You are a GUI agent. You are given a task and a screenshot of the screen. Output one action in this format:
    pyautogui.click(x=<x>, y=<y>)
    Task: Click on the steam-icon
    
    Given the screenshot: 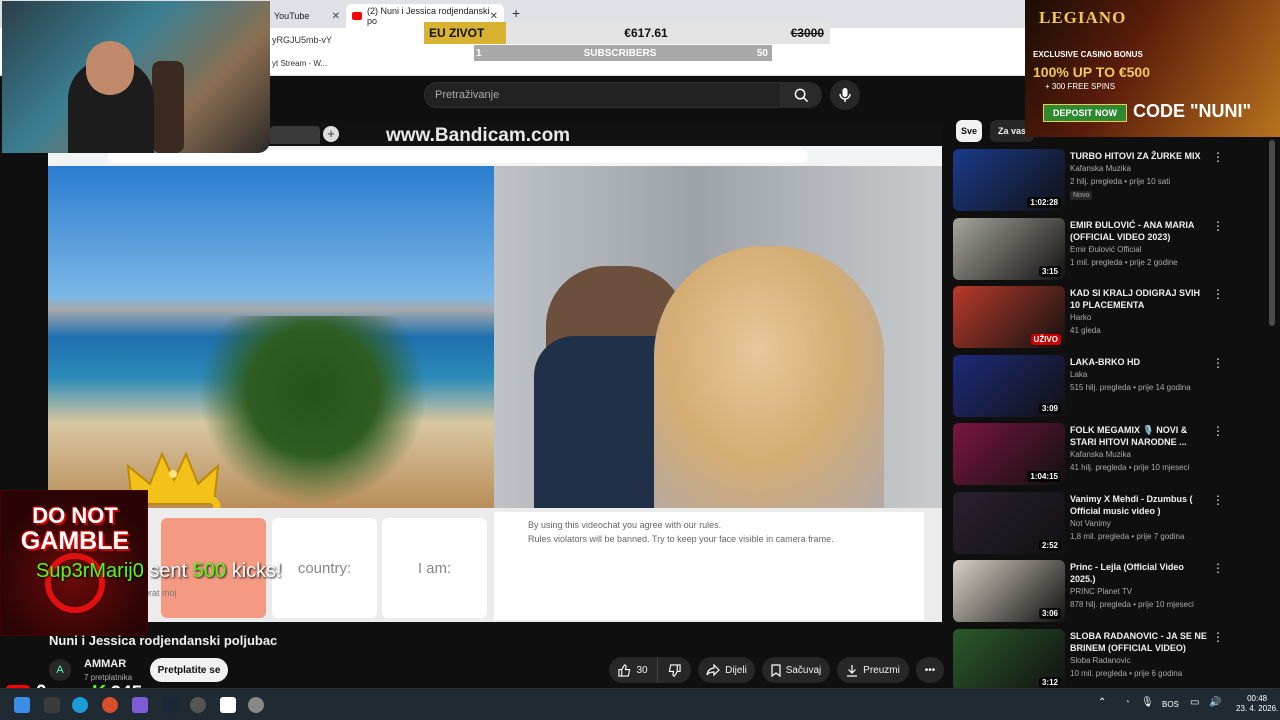 What is the action you would take?
    pyautogui.click(x=170, y=705)
    